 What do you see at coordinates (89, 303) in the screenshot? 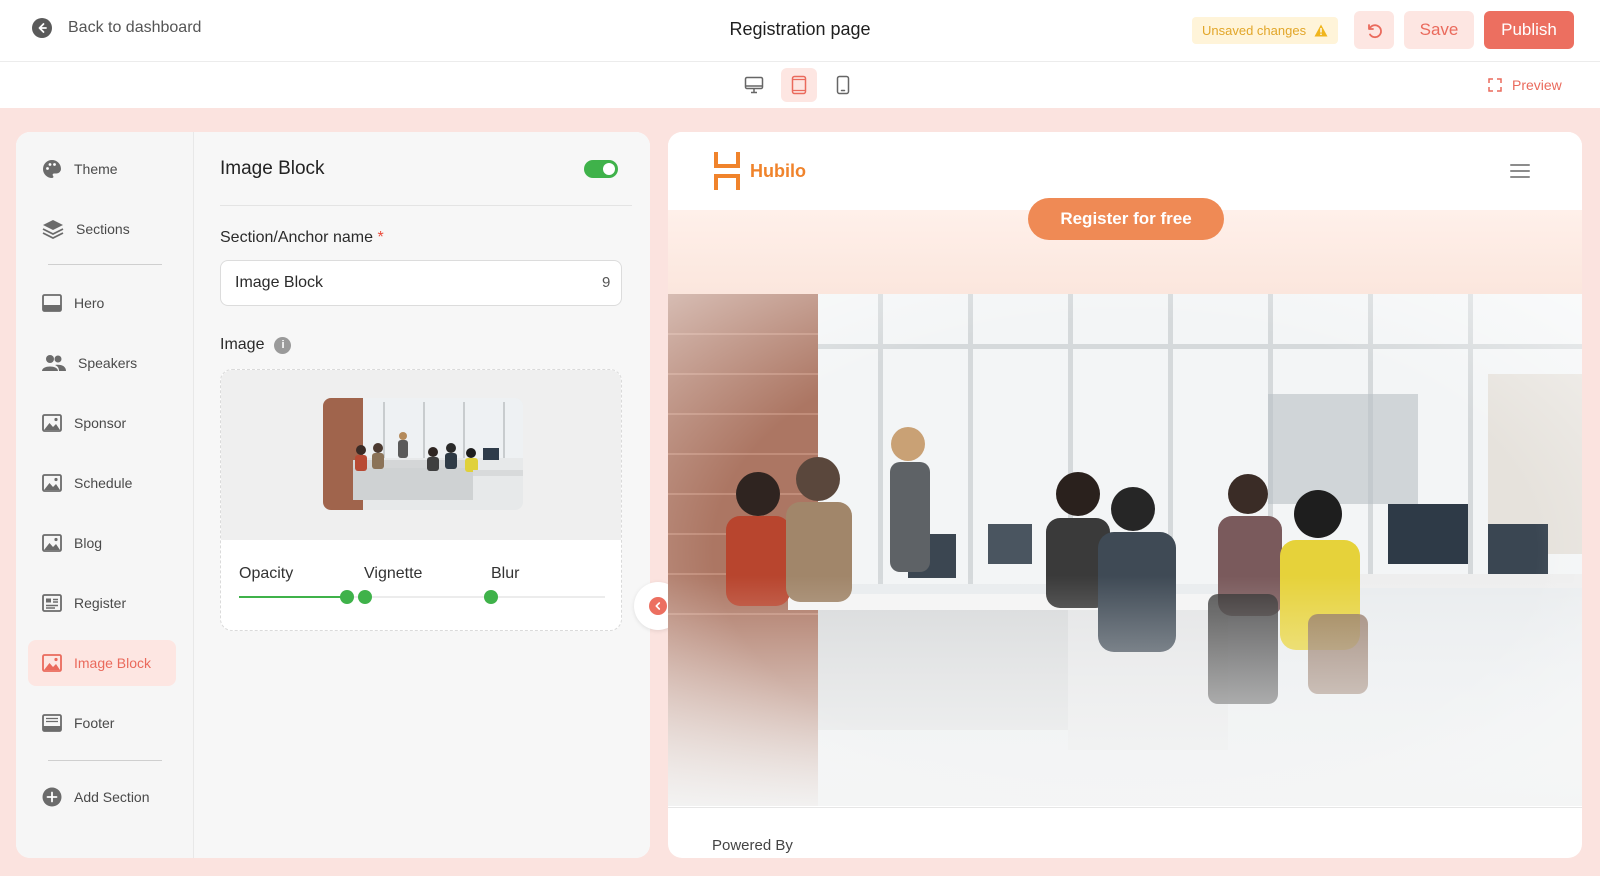
I see `sidebar-item-label: Hero` at bounding box center [89, 303].